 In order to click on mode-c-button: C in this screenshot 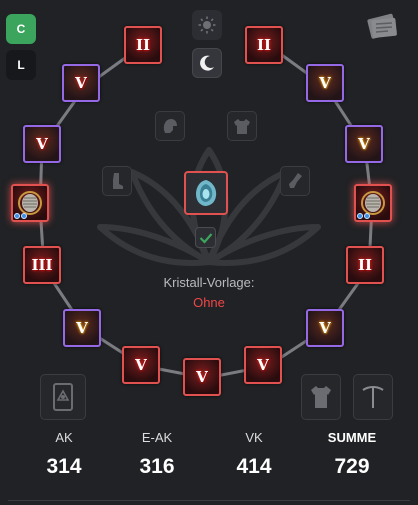, I will do `click(21, 29)`.